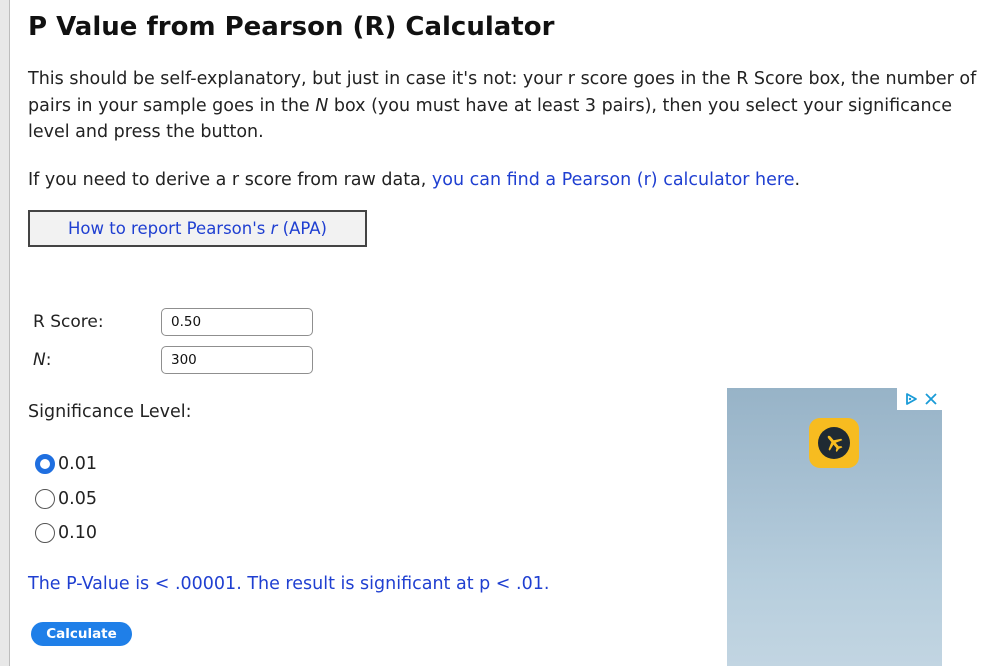  I want to click on report-button-prefix: How to report Pearson's, so click(169, 228).